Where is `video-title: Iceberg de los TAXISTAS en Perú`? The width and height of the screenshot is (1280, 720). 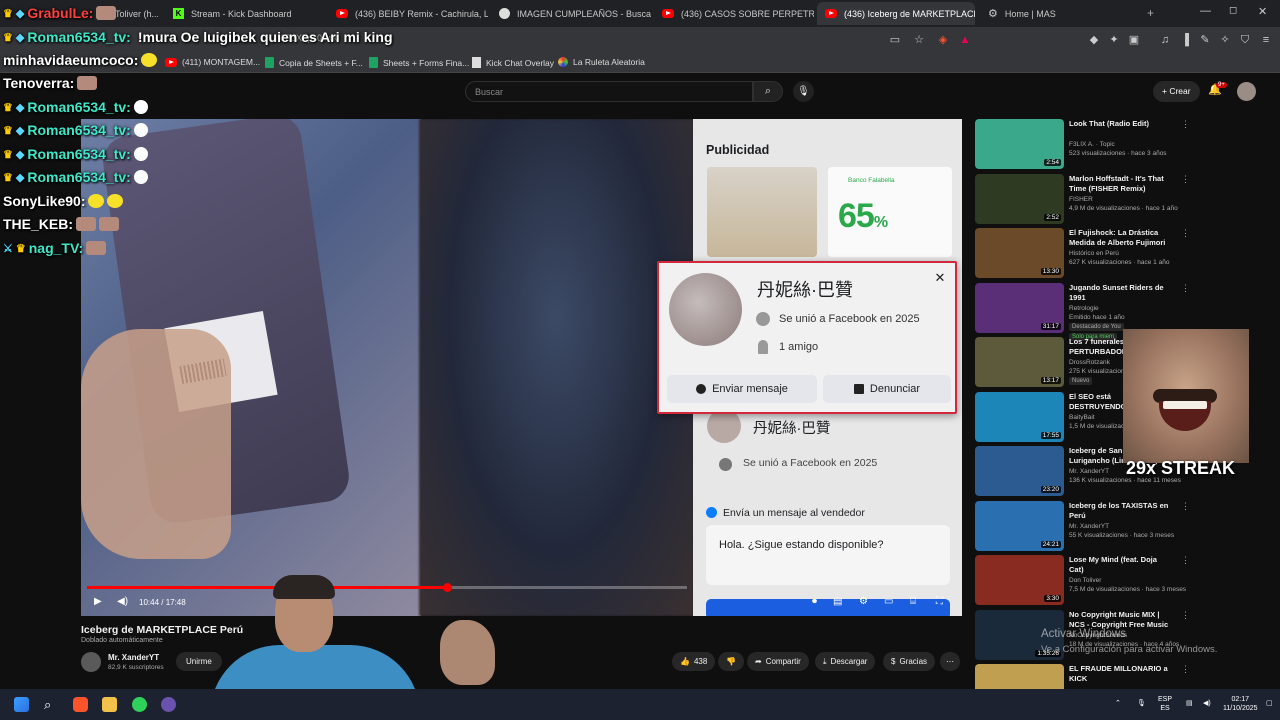 video-title: Iceberg de los TAXISTAS en Perú is located at coordinates (1119, 511).